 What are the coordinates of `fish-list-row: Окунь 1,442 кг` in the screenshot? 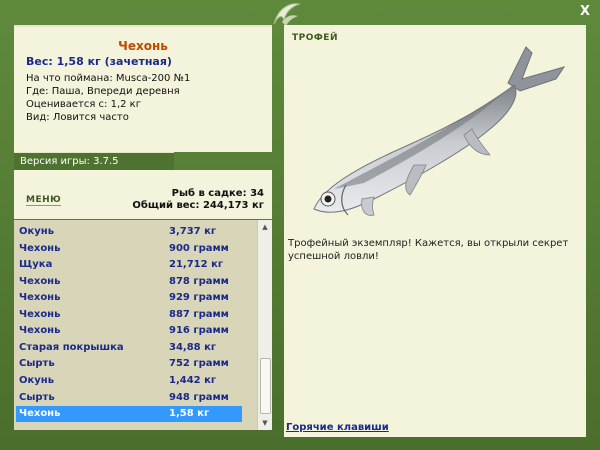 It's located at (129, 381).